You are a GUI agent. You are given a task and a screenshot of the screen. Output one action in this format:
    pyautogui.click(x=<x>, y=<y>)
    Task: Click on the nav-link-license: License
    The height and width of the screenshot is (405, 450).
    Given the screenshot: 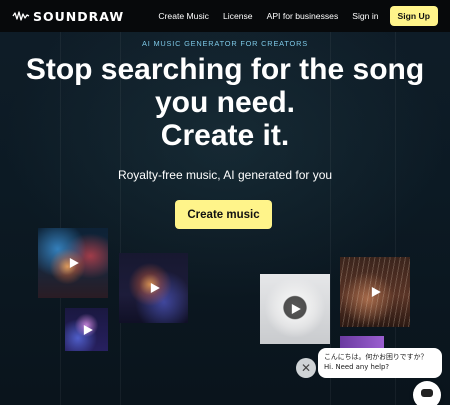 What is the action you would take?
    pyautogui.click(x=238, y=16)
    